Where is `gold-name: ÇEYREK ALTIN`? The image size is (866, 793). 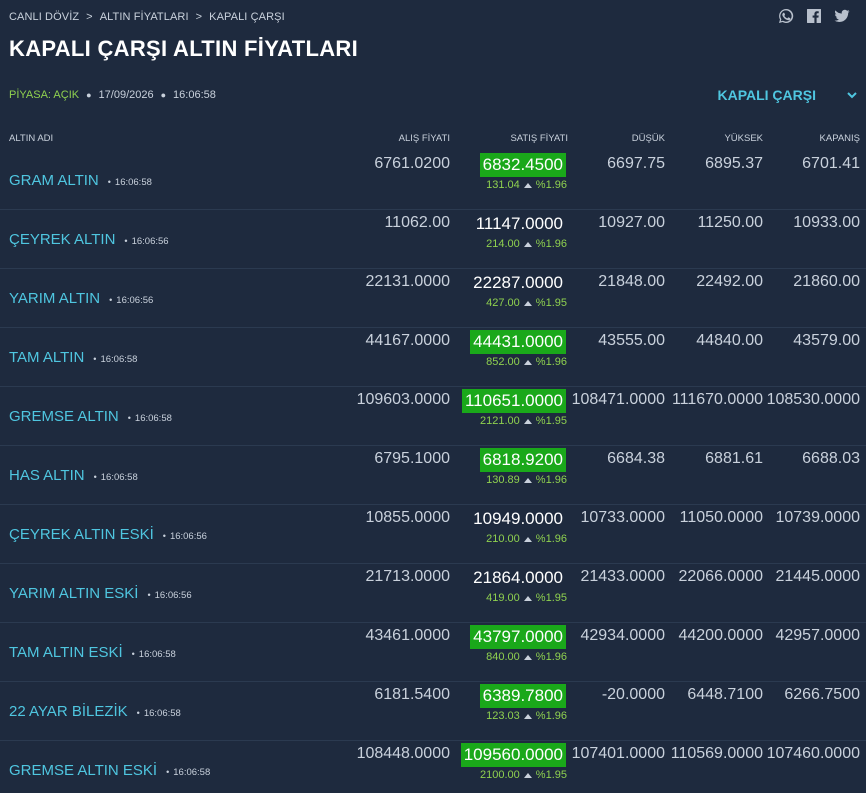 gold-name: ÇEYREK ALTIN is located at coordinates (62, 239).